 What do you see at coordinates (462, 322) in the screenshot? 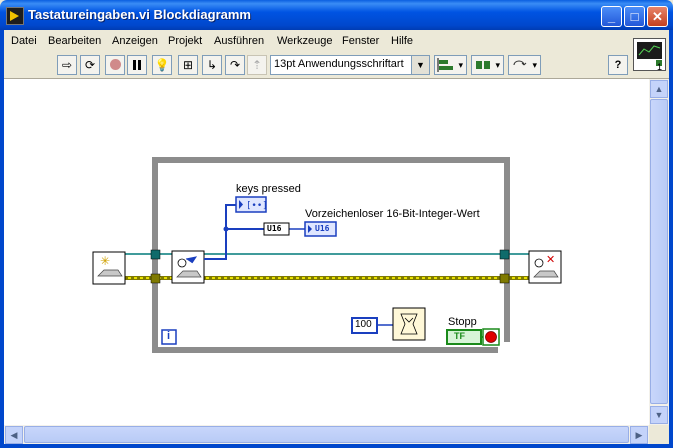
I see `stop-label: Stopp` at bounding box center [462, 322].